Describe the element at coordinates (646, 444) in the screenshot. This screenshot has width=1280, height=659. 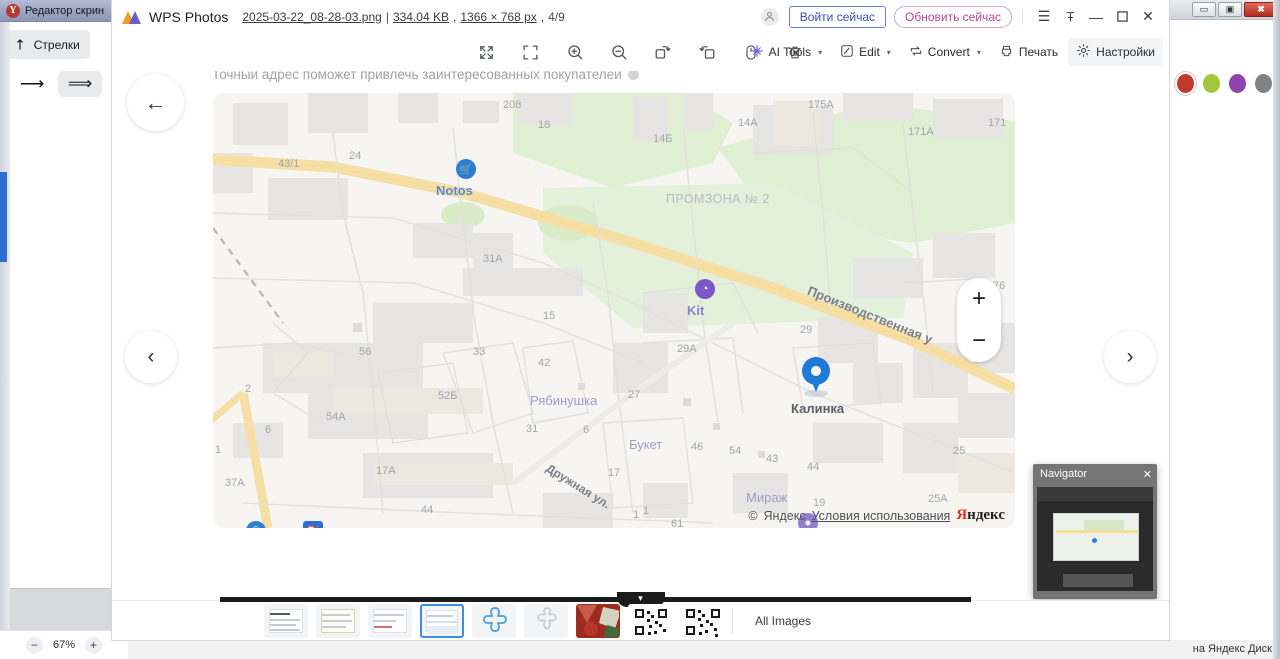
I see `map-poi-label-buket: Букет` at that location.